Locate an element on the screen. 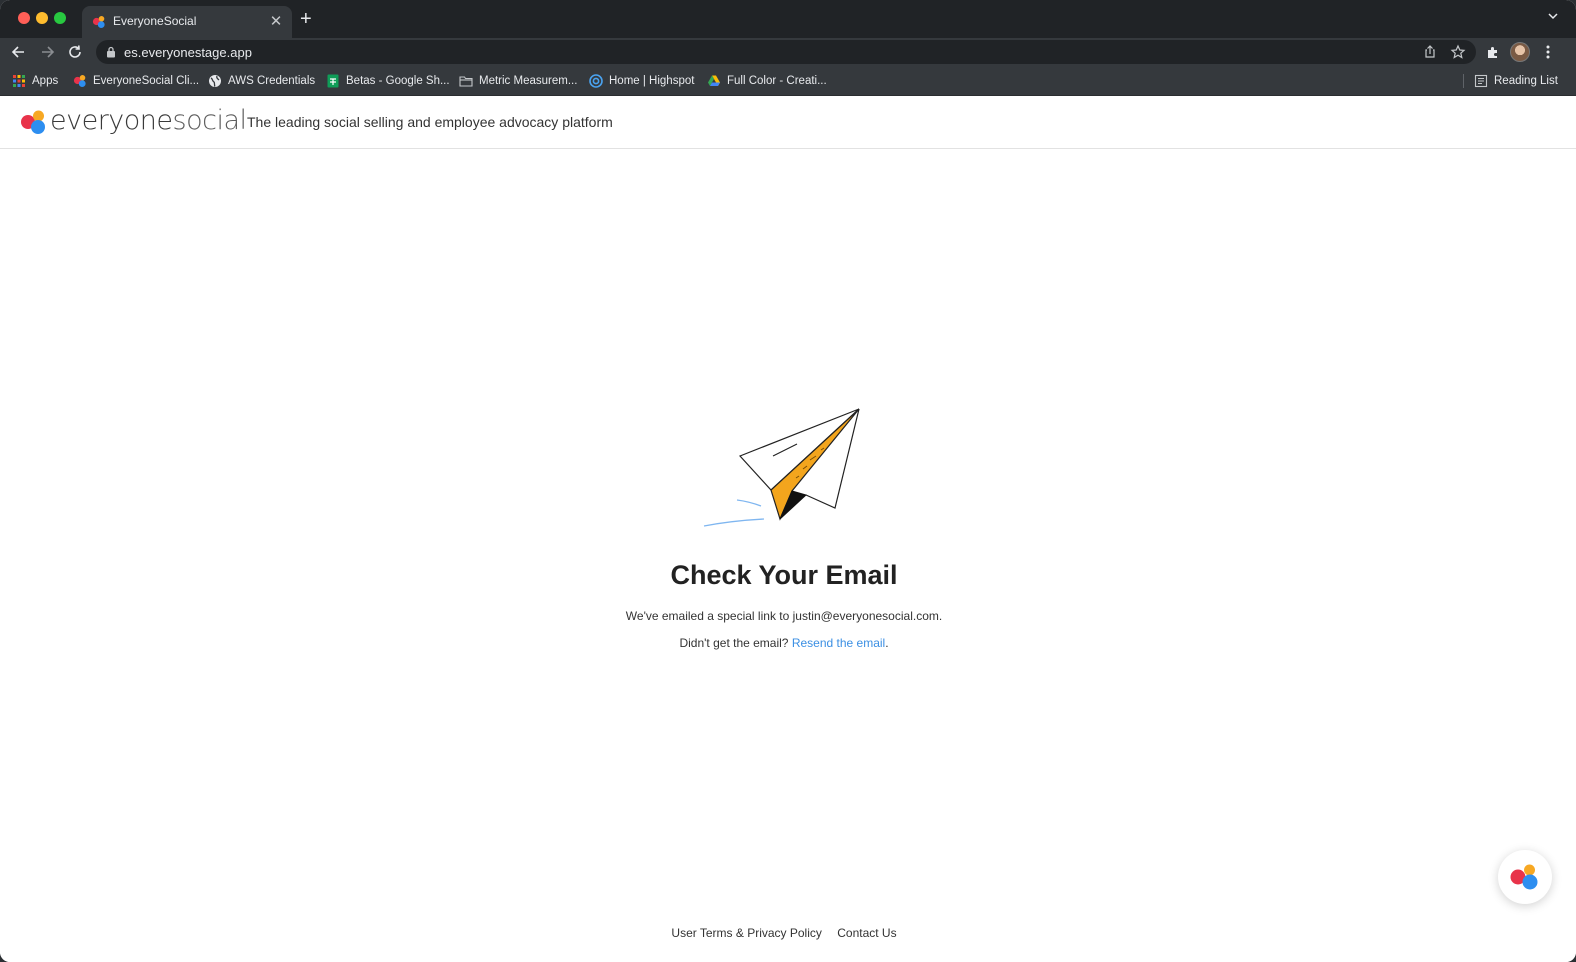  folder-icon is located at coordinates (466, 81).